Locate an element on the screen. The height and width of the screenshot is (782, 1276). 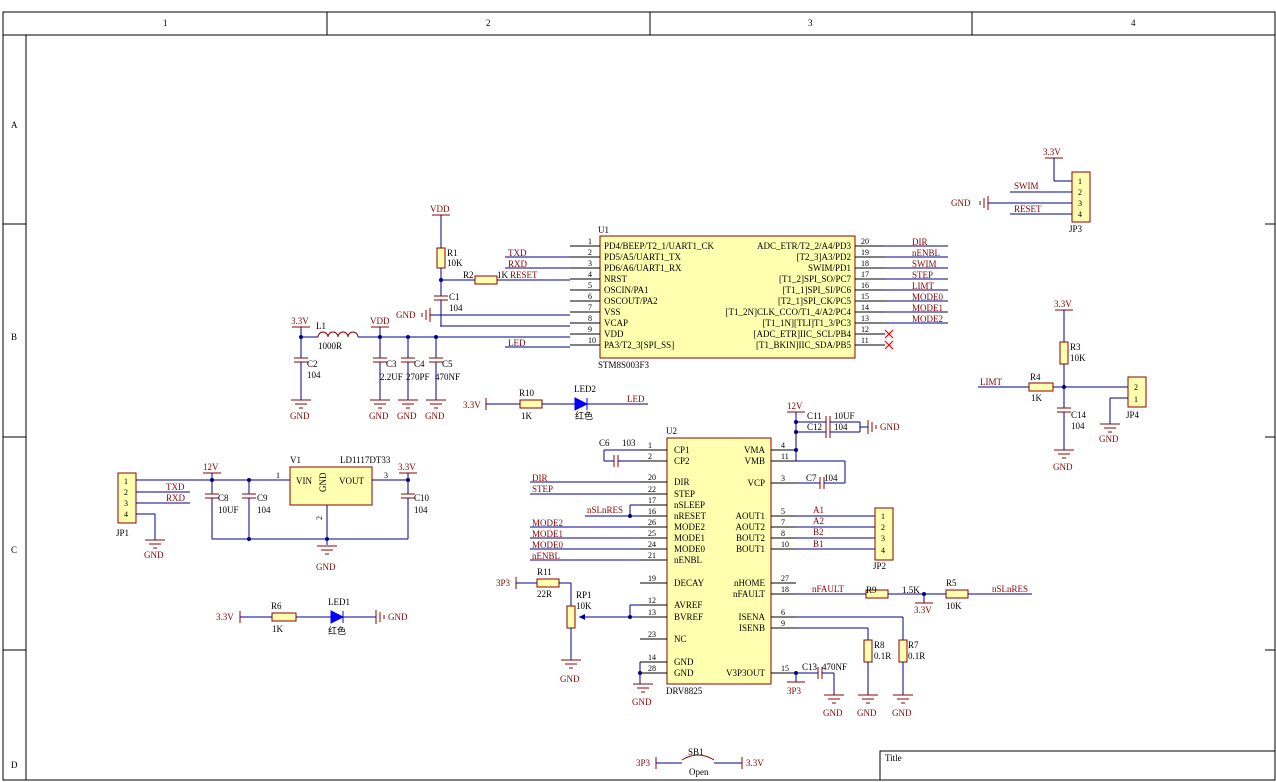
u1-pin-15-number: 15 is located at coordinates (865, 296).